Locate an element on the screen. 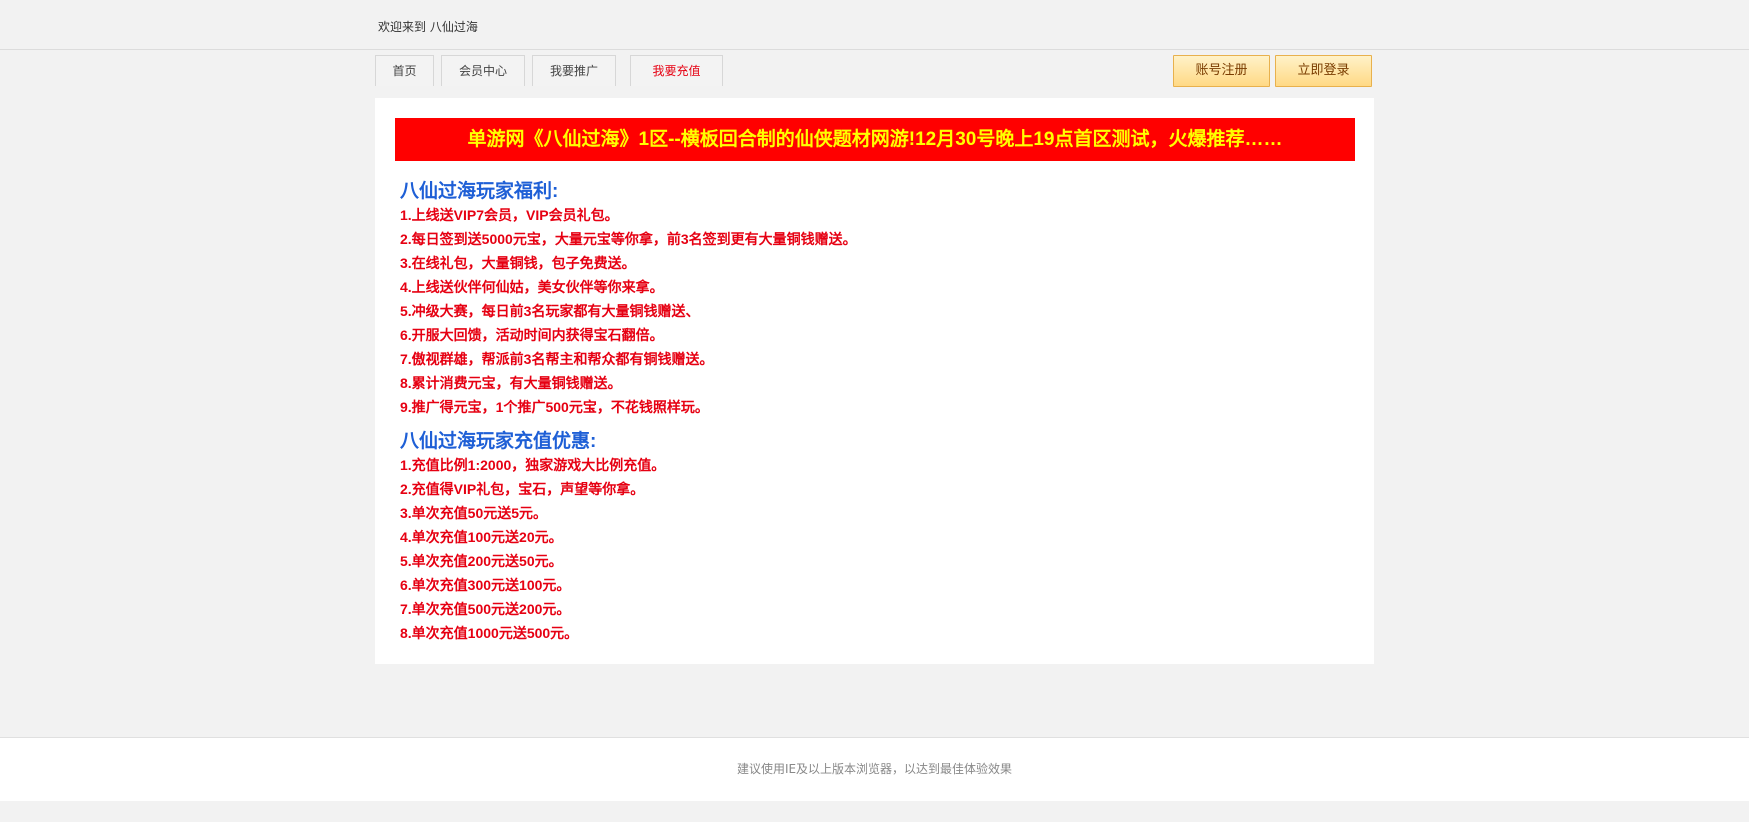 This screenshot has width=1749, height=822. list-item: 7.单次充值500元送200元。 is located at coordinates (485, 609).